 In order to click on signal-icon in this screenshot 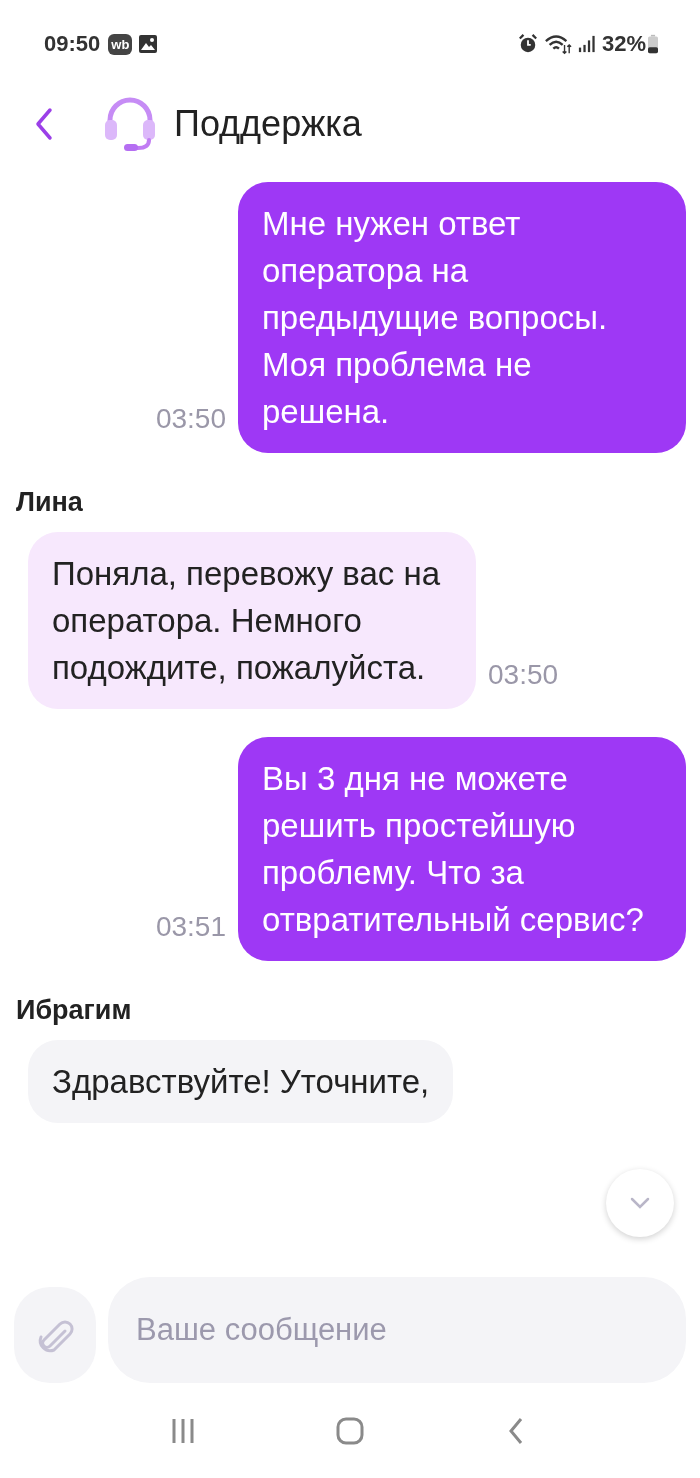, I will do `click(586, 44)`.